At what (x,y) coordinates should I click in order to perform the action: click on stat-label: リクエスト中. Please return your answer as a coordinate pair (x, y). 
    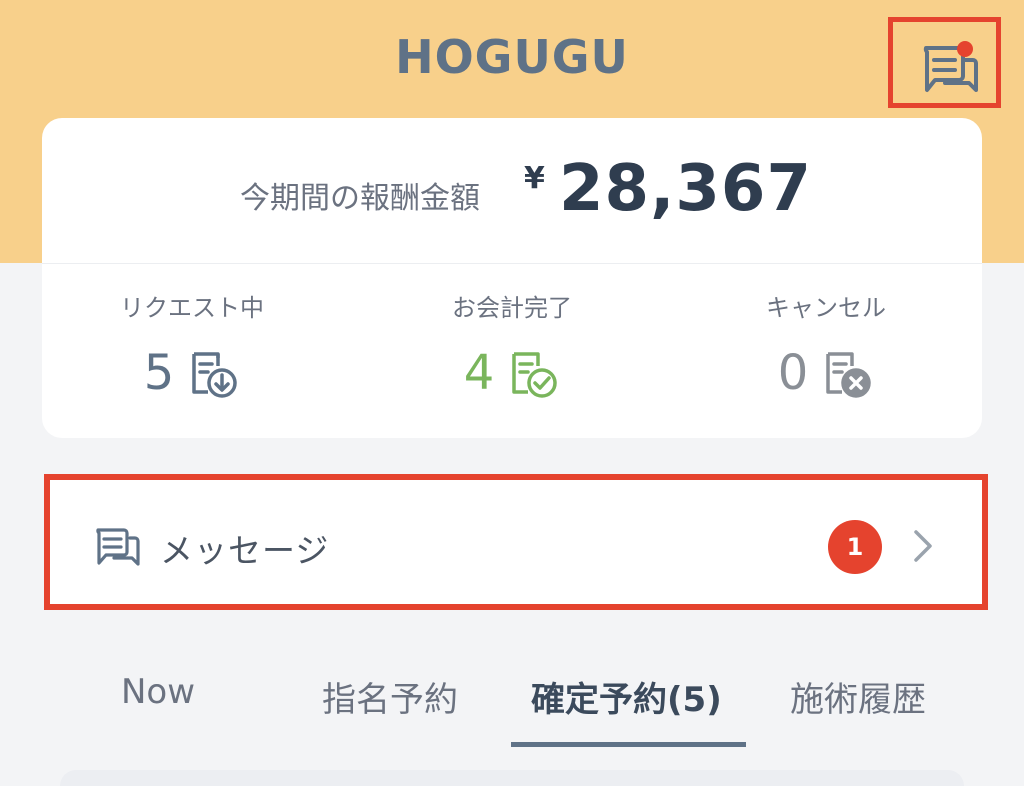
    Looking at the image, I should click on (192, 308).